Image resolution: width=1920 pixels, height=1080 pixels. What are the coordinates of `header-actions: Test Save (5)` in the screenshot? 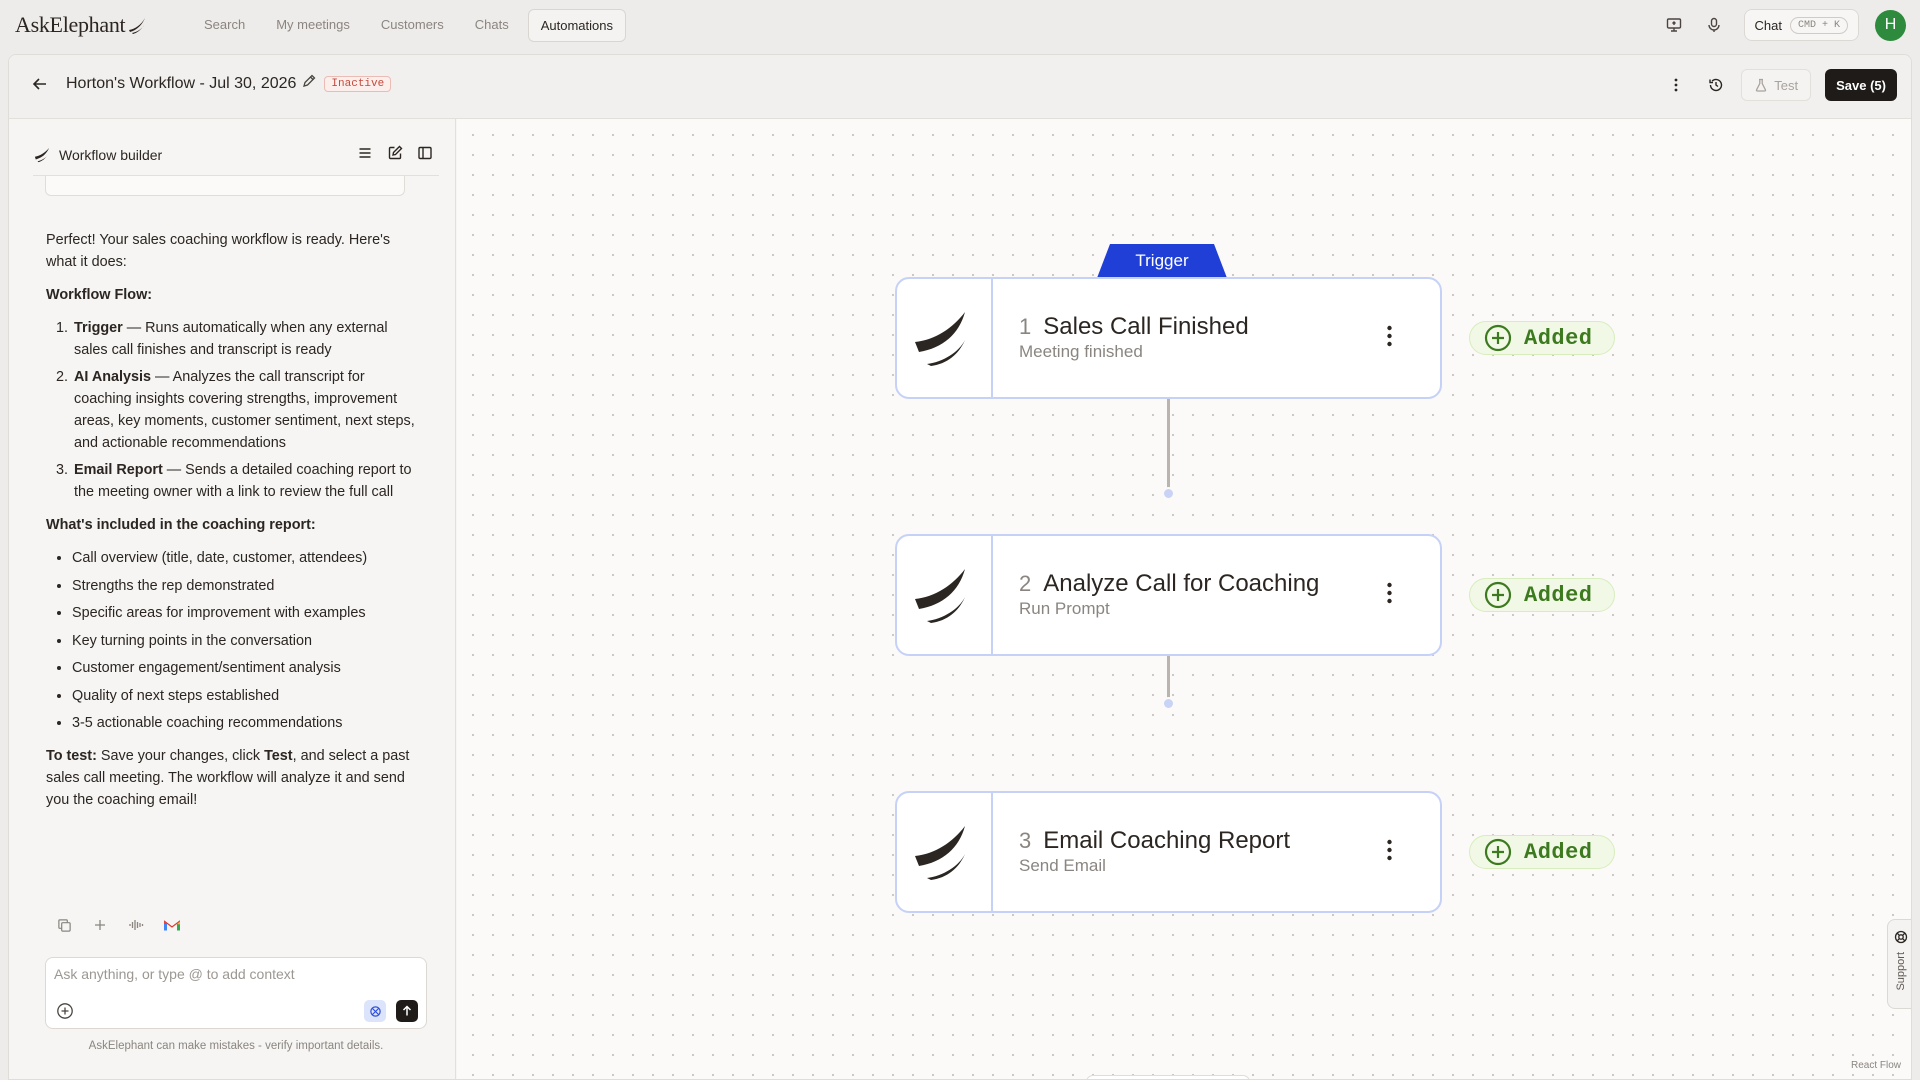 It's located at (1779, 85).